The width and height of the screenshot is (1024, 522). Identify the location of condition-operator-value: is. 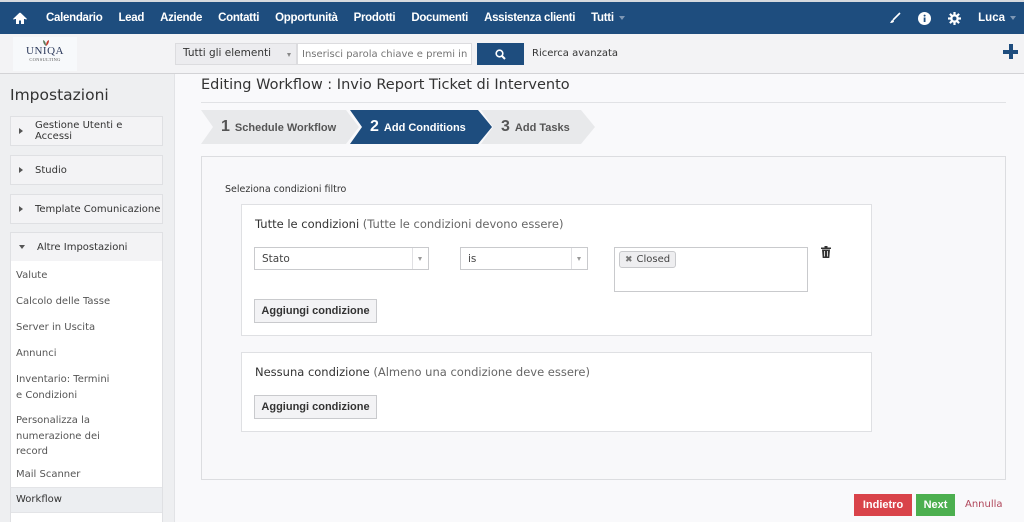
(472, 259).